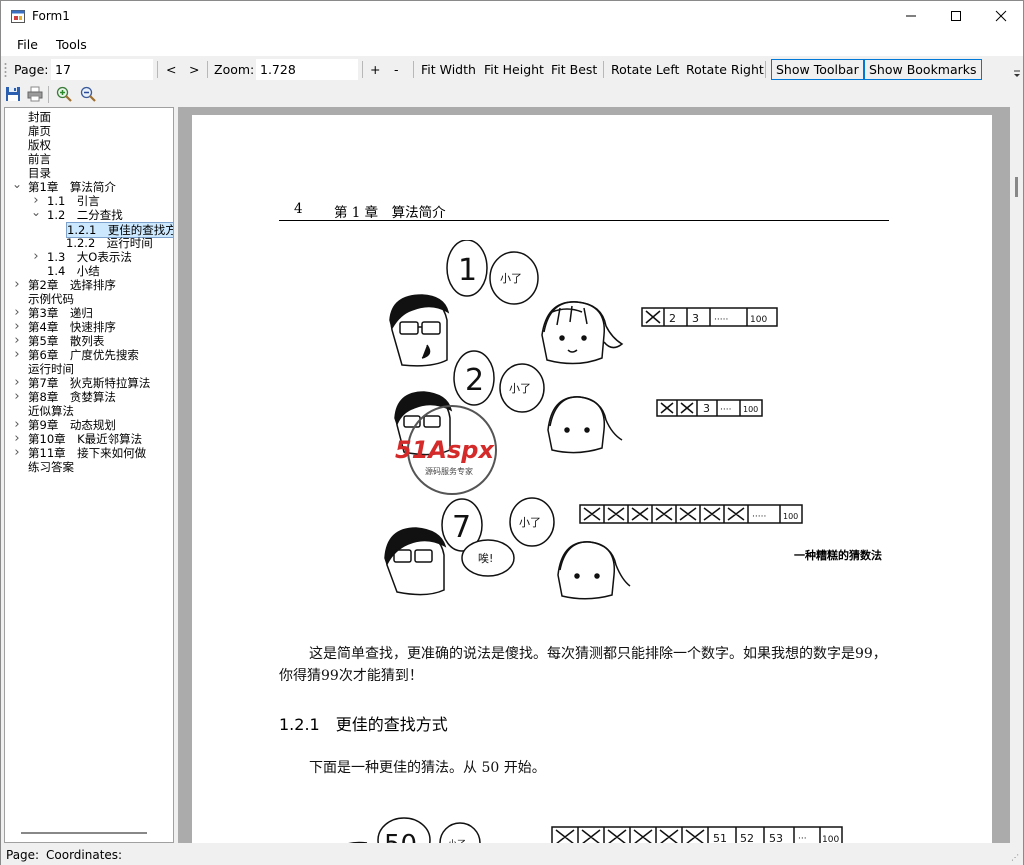 The width and height of the screenshot is (1024, 865). I want to click on bookmark-item: 1.4 小结, so click(89, 271).